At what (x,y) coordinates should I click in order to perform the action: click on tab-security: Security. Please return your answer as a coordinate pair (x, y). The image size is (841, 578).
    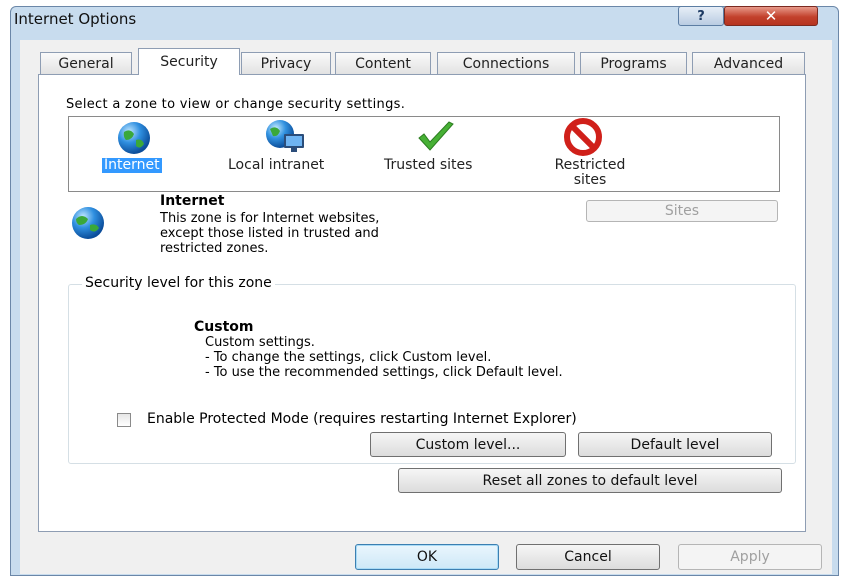
    Looking at the image, I should click on (189, 61).